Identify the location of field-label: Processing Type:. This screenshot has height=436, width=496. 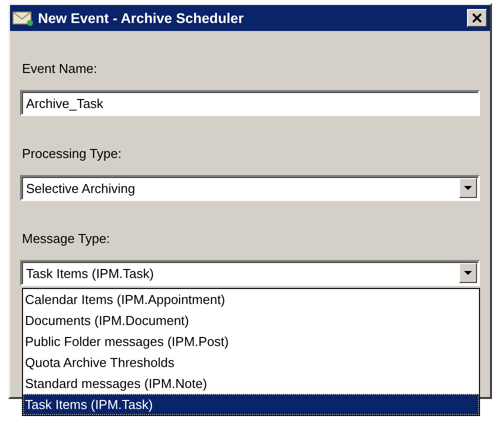
(71, 154).